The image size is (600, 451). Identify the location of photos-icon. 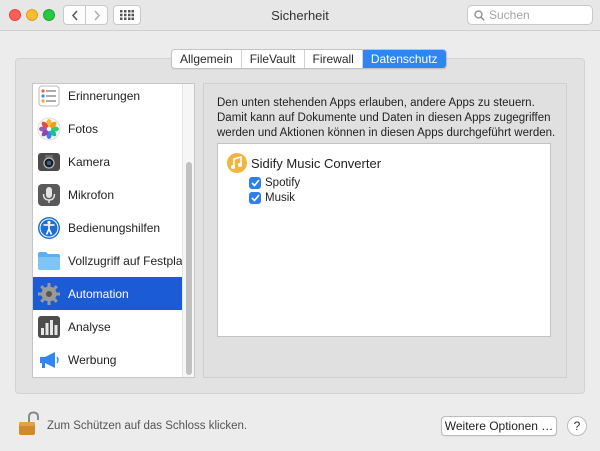
(49, 128).